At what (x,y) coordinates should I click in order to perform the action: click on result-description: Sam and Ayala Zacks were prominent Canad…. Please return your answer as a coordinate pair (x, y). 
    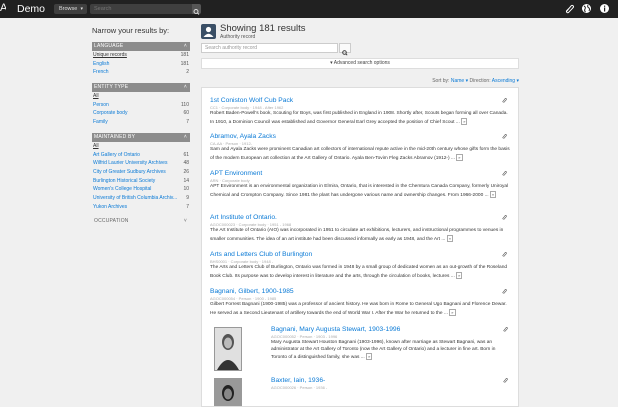
    Looking at the image, I should click on (360, 154).